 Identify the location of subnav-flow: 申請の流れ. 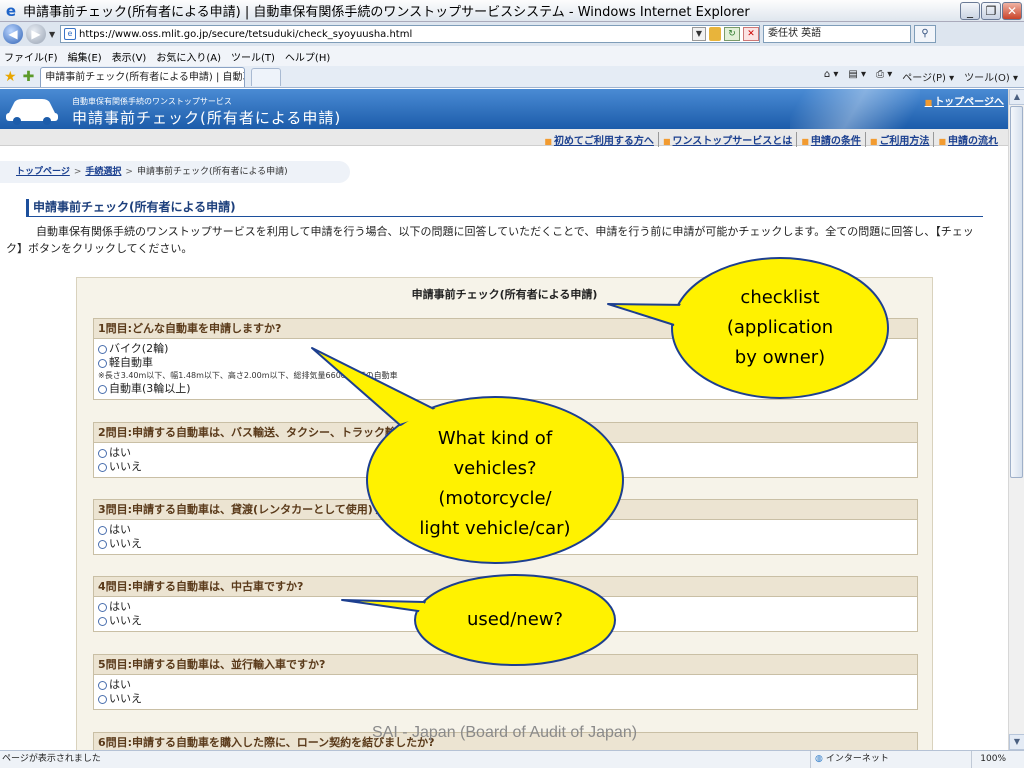
(967, 139).